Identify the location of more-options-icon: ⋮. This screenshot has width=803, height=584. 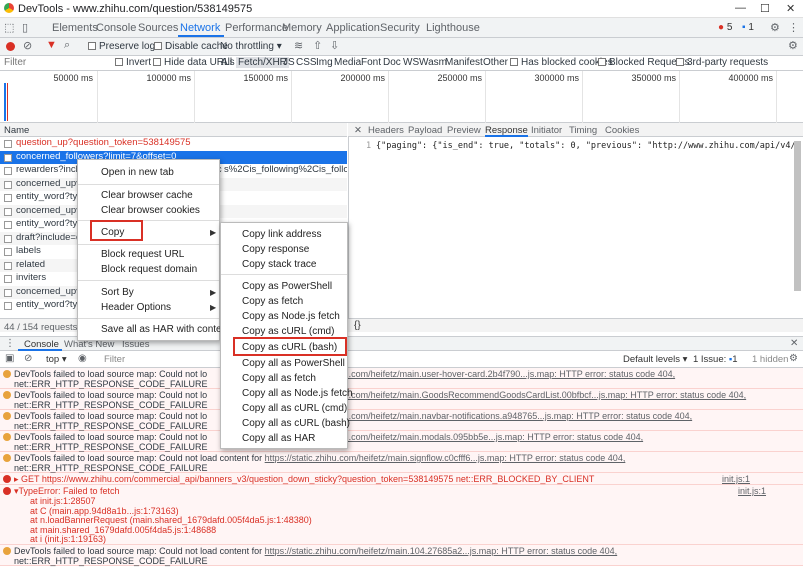
(793, 27).